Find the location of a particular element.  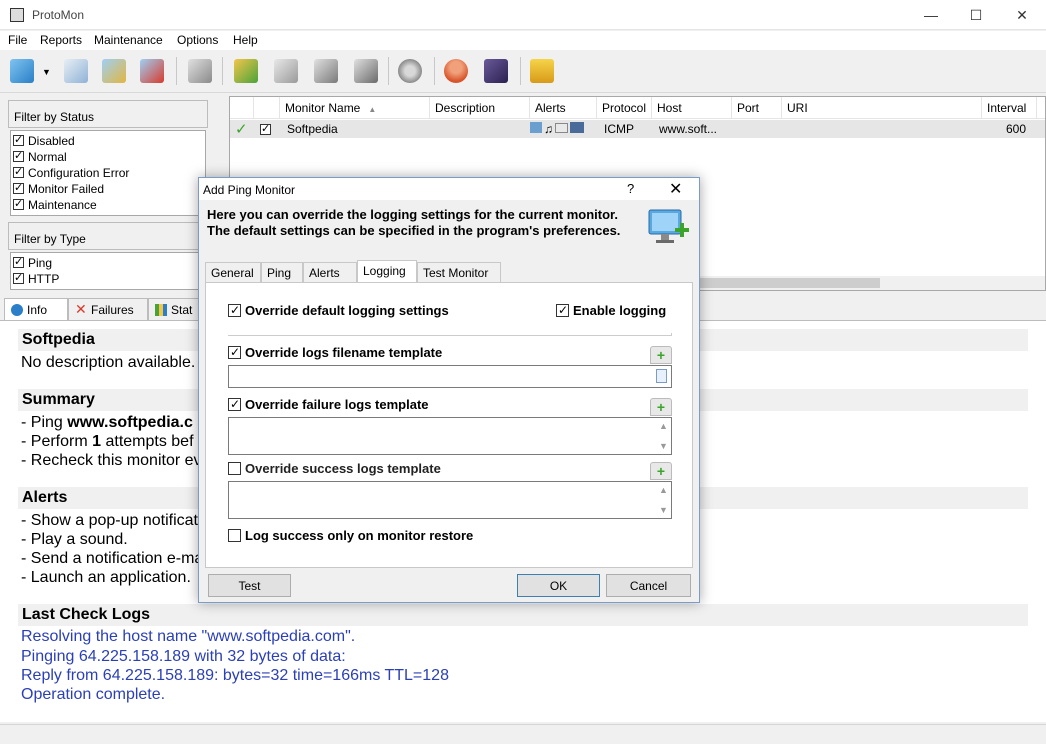

add-group-button is located at coordinates (246, 71).